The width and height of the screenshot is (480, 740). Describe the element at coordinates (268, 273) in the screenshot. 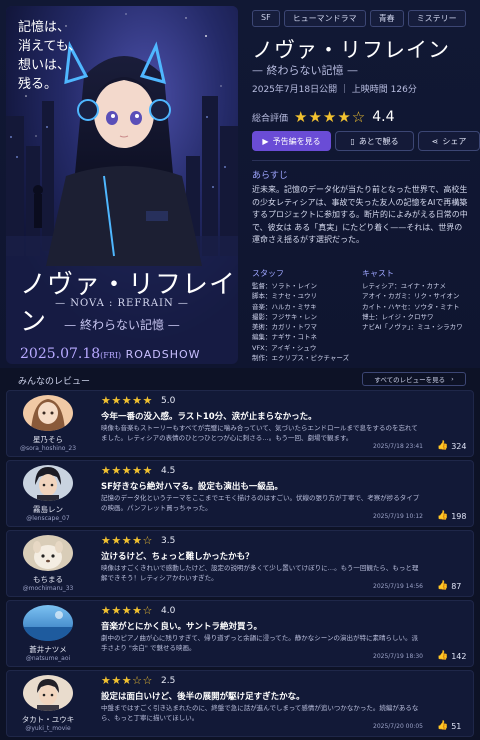

I see `staff-heading: スタッフ` at that location.